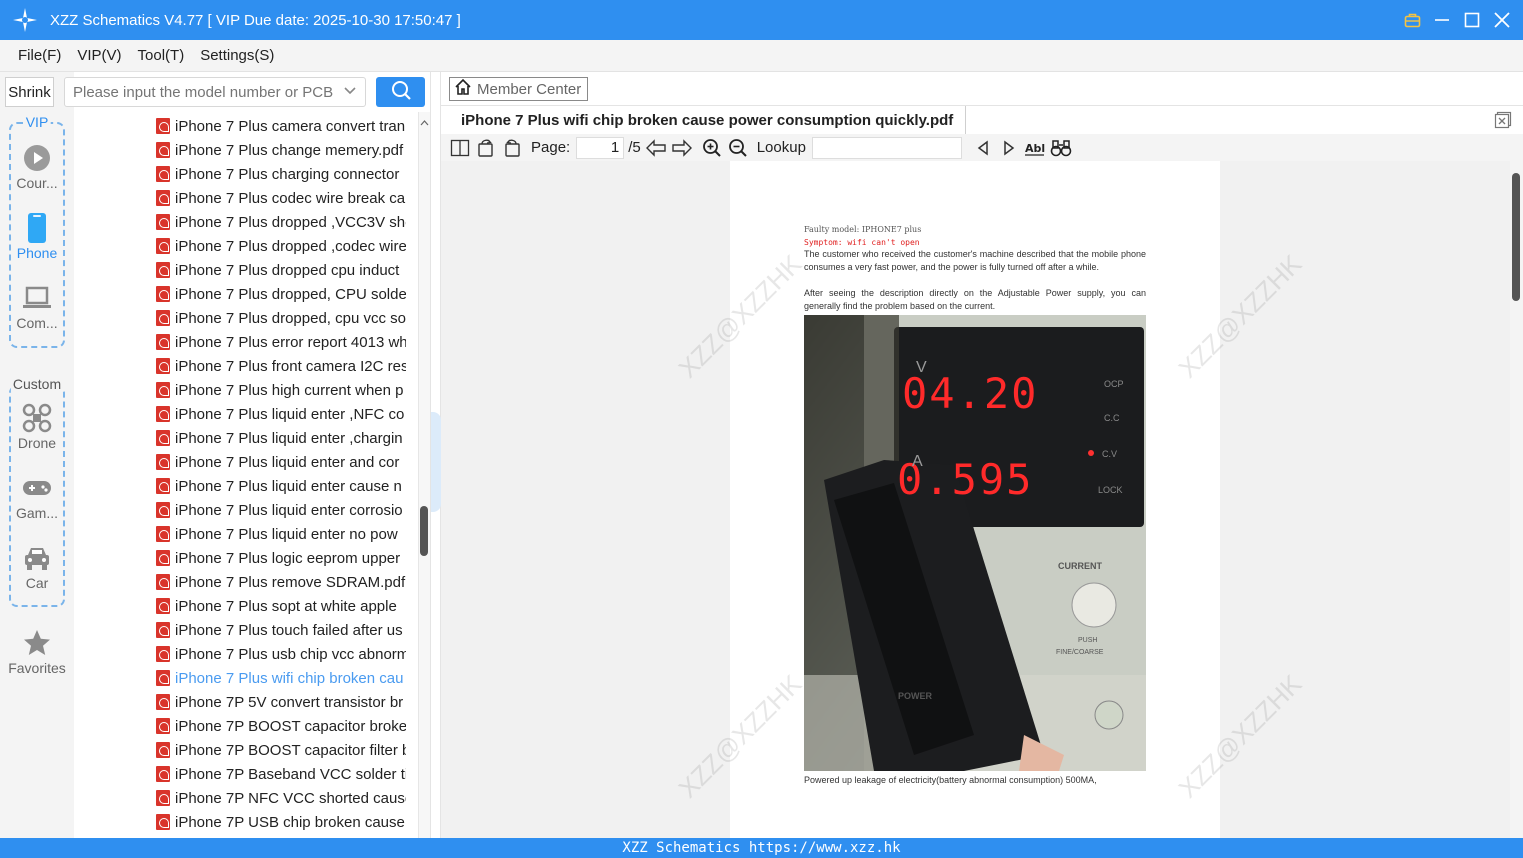 The width and height of the screenshot is (1523, 858). Describe the element at coordinates (1240, 736) in the screenshot. I see `watermark: XZZ@XZZHK` at that location.